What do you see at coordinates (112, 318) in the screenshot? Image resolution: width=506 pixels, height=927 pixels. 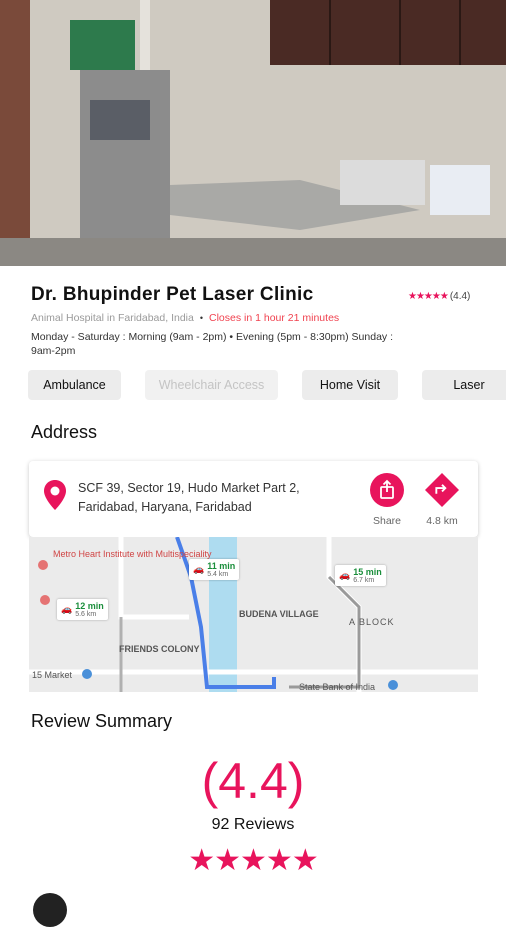 I see `clinic-category: Animal Hospital in Faridabad, India` at bounding box center [112, 318].